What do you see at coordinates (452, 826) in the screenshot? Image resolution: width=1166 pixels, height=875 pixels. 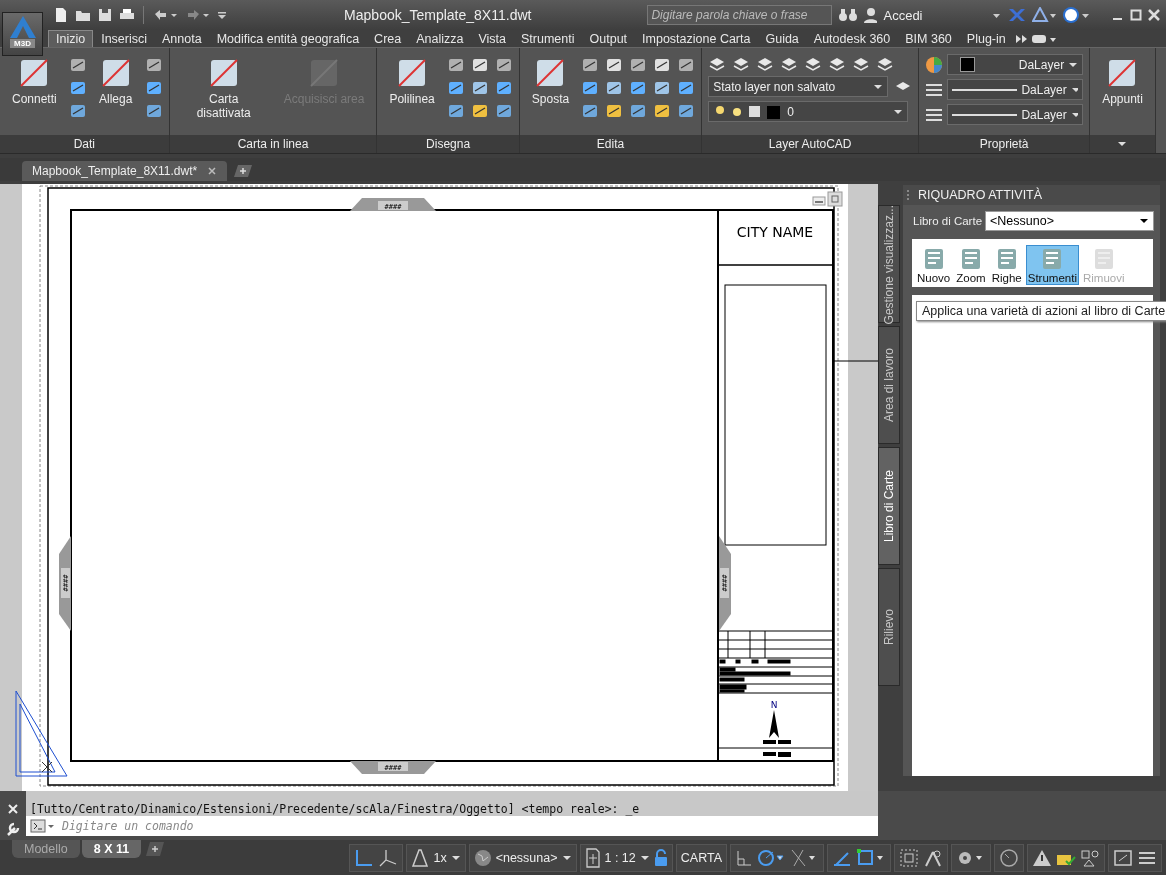 I see `command-line-field: Digitare un comando` at bounding box center [452, 826].